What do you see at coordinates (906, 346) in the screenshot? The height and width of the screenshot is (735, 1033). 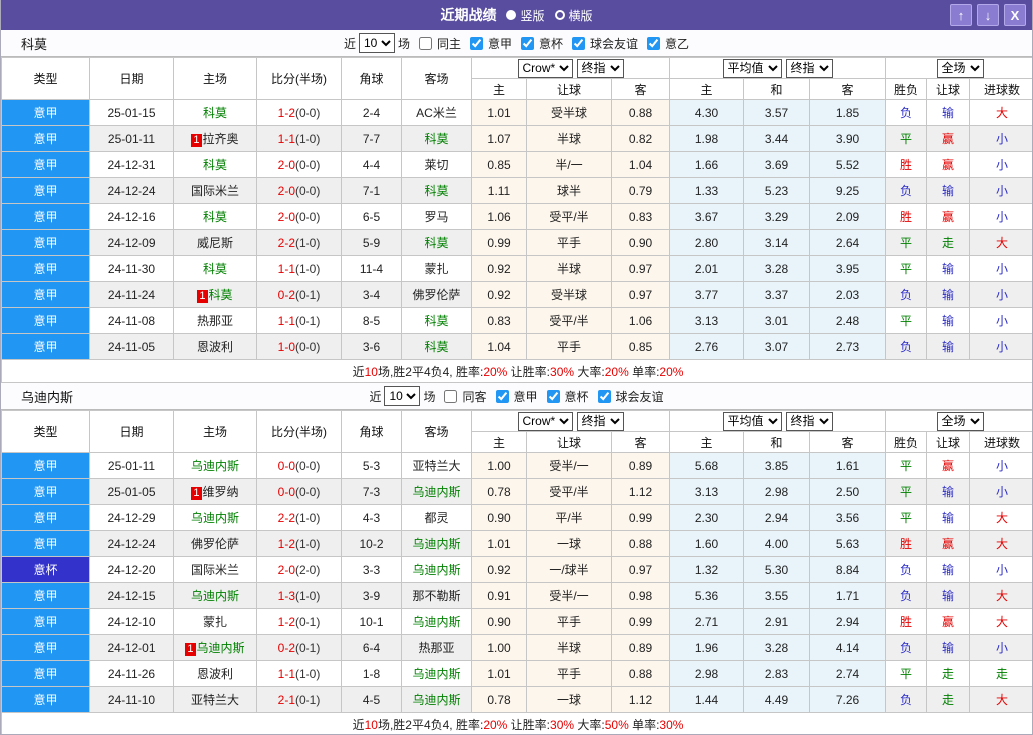 I see `result-wdl-cell: 负` at bounding box center [906, 346].